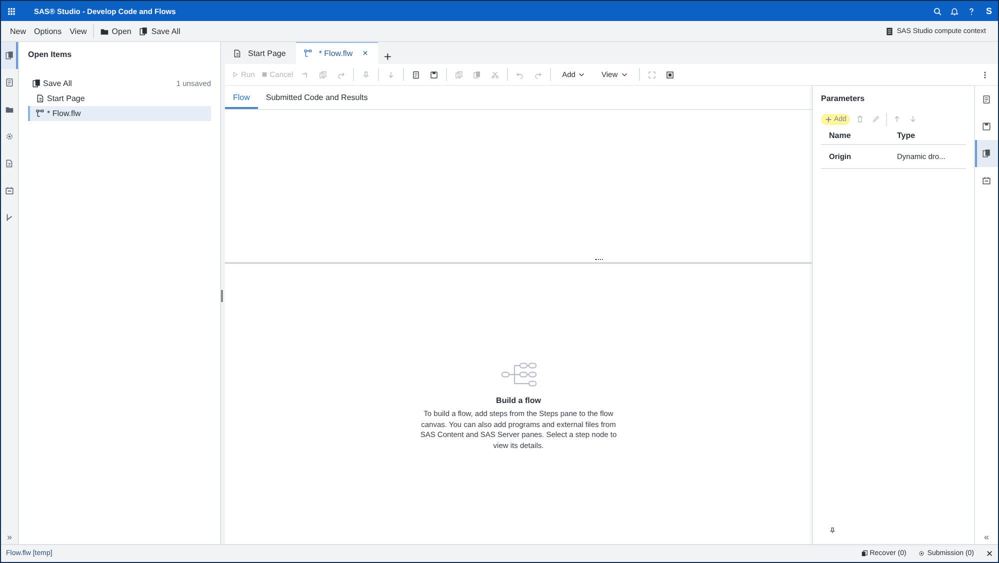 The width and height of the screenshot is (999, 563). What do you see at coordinates (337, 53) in the screenshot?
I see `editor-tab: * Flow.flw ×` at bounding box center [337, 53].